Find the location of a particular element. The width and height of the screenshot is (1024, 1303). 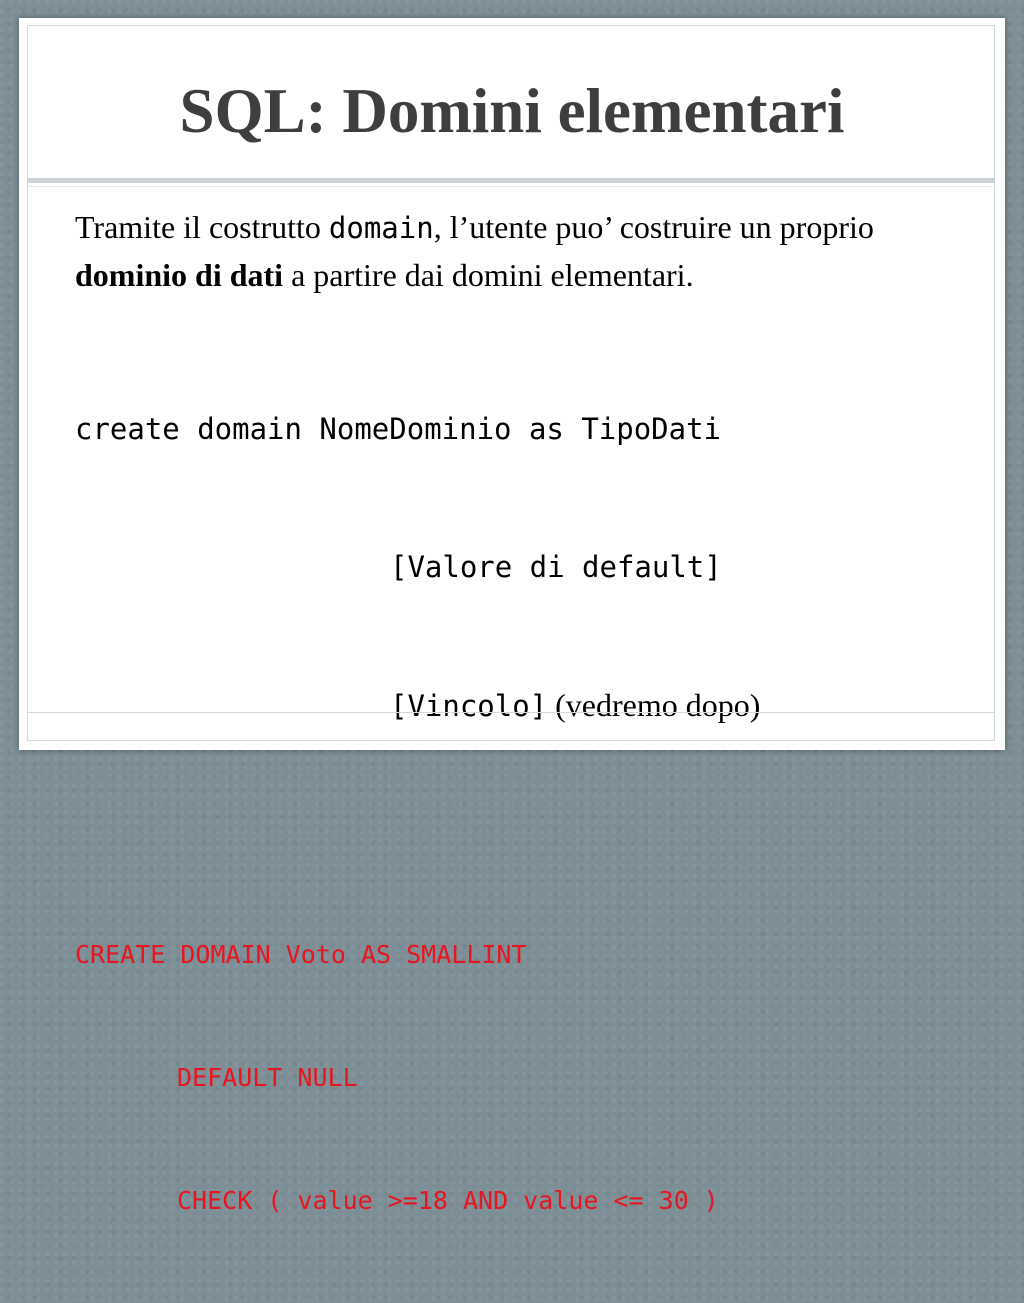

example-line-2: DEFAULT NULL is located at coordinates (267, 1077).